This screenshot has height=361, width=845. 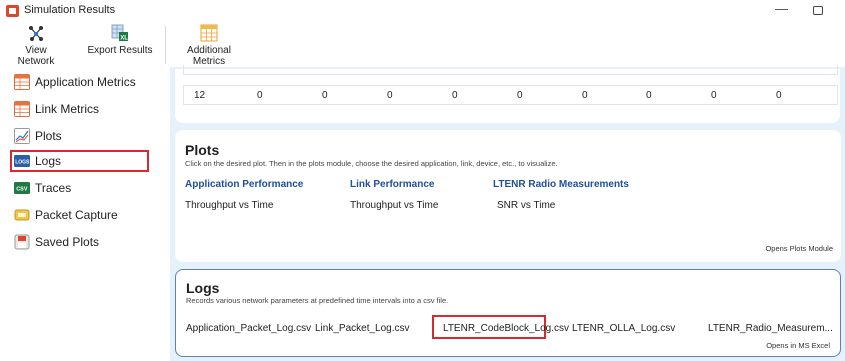 I want to click on sidebar-item-label: Packet Capture, so click(x=76, y=215).